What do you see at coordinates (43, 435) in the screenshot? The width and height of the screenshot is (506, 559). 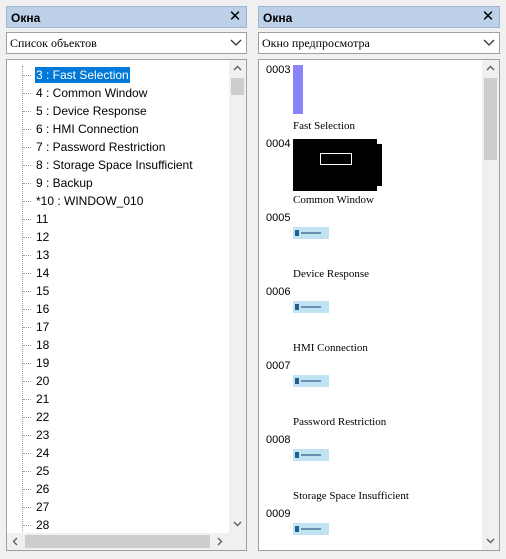 I see `tree-item-label: 23` at bounding box center [43, 435].